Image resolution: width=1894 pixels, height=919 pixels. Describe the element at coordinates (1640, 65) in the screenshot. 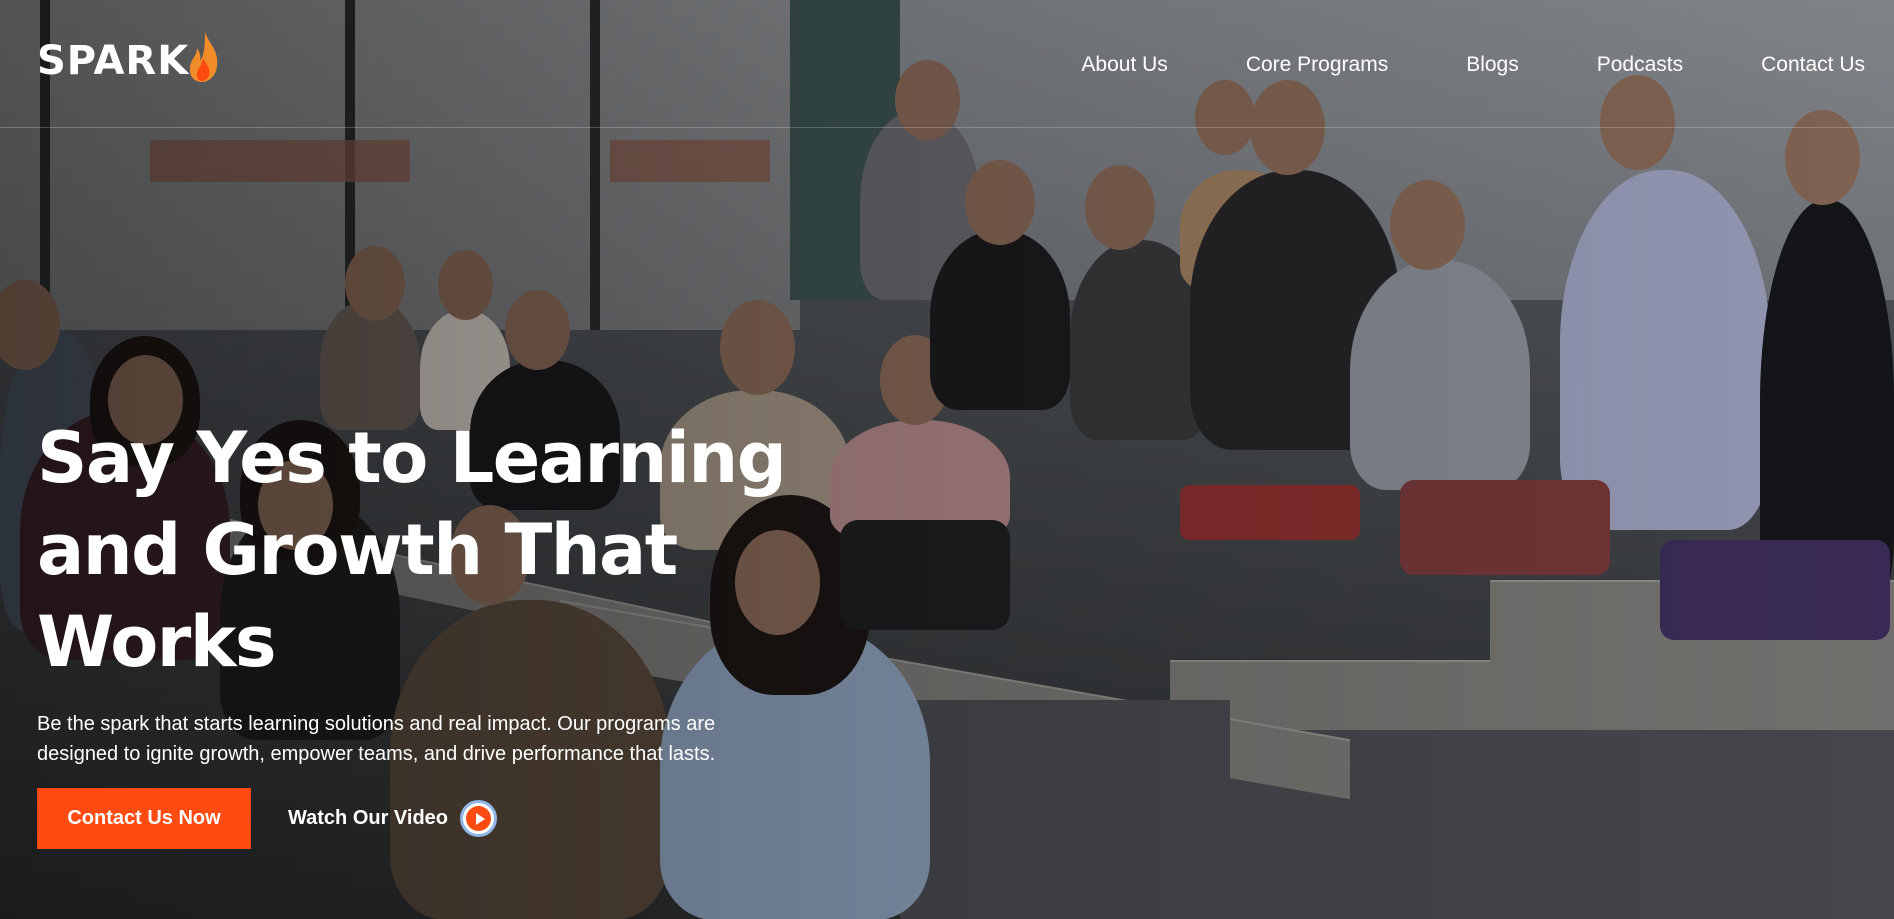

I see `nav-podcasts: Podcasts` at that location.